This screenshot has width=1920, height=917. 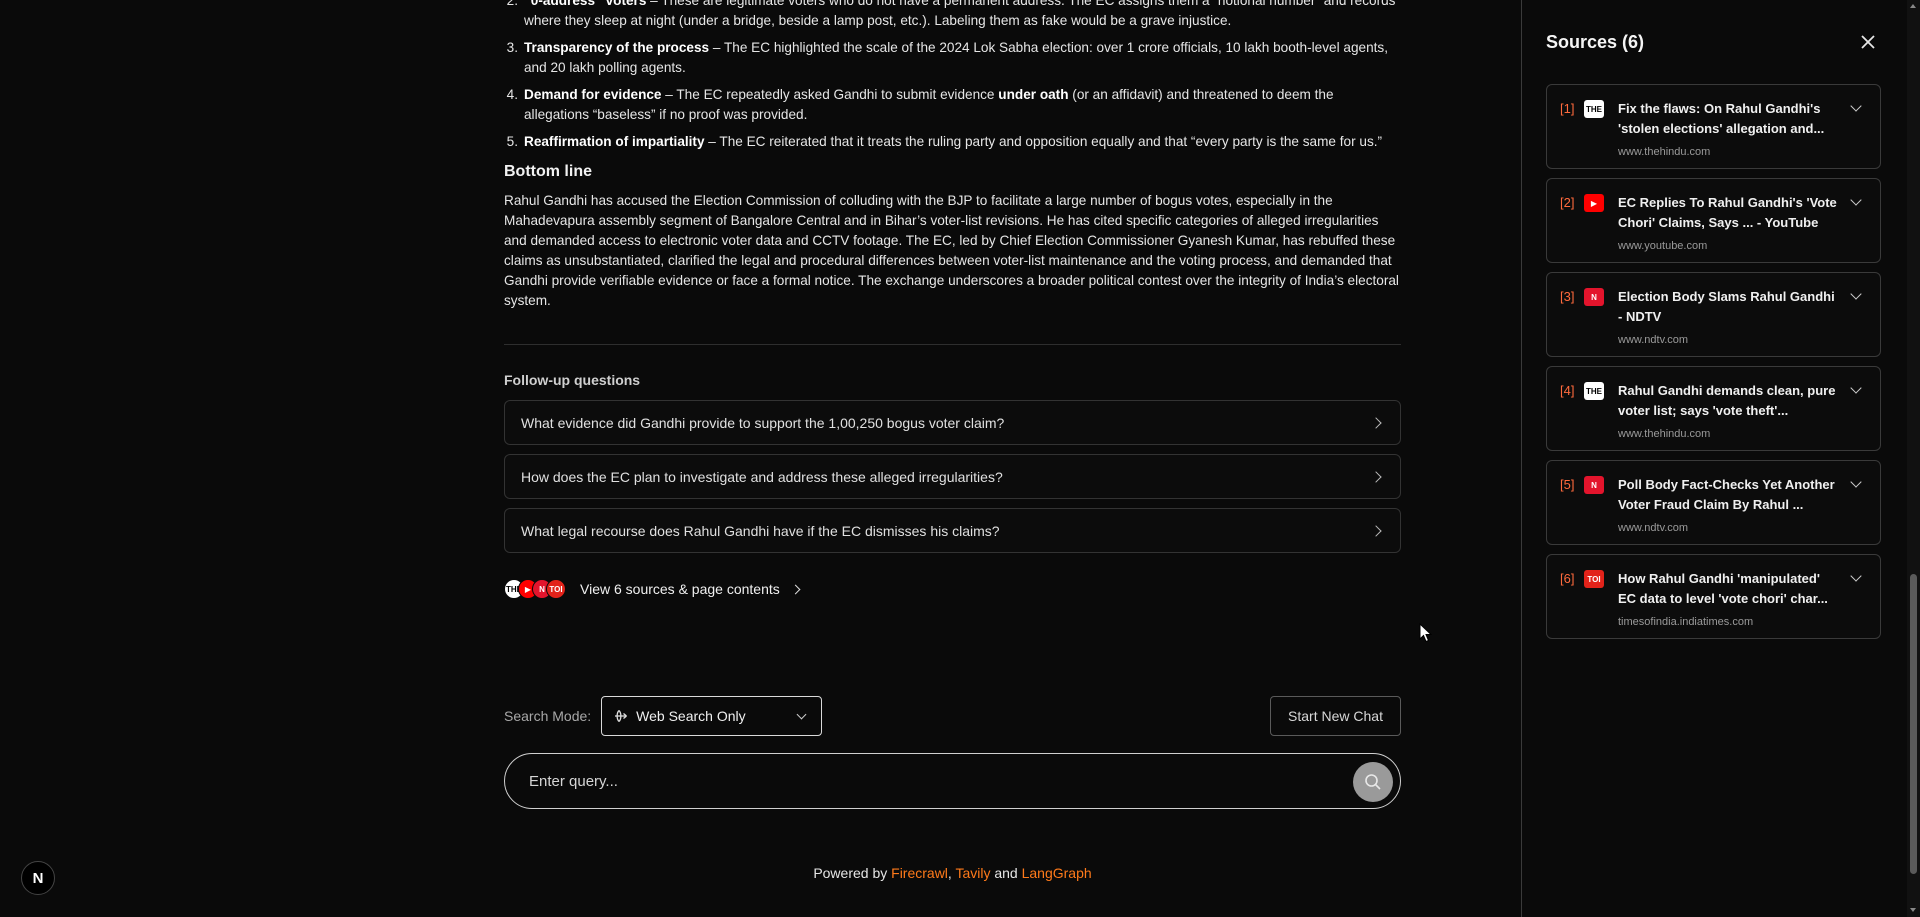 I want to click on bottom-line-heading: Bottom line, so click(x=548, y=171).